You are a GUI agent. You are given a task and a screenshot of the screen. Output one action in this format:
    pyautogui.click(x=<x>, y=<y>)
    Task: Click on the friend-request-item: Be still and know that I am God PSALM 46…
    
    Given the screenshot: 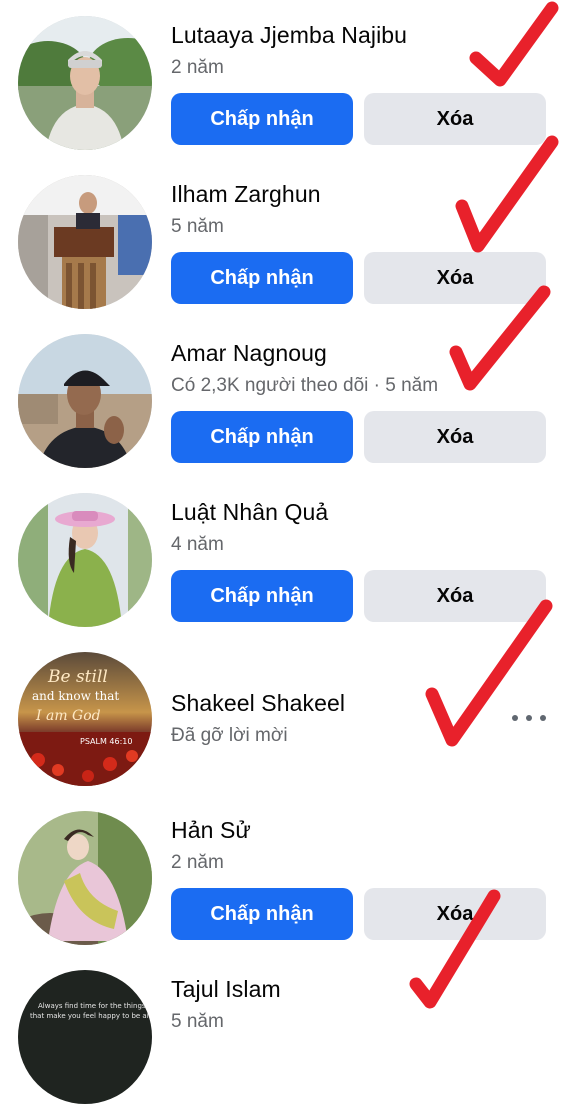 What is the action you would take?
    pyautogui.click(x=282, y=711)
    